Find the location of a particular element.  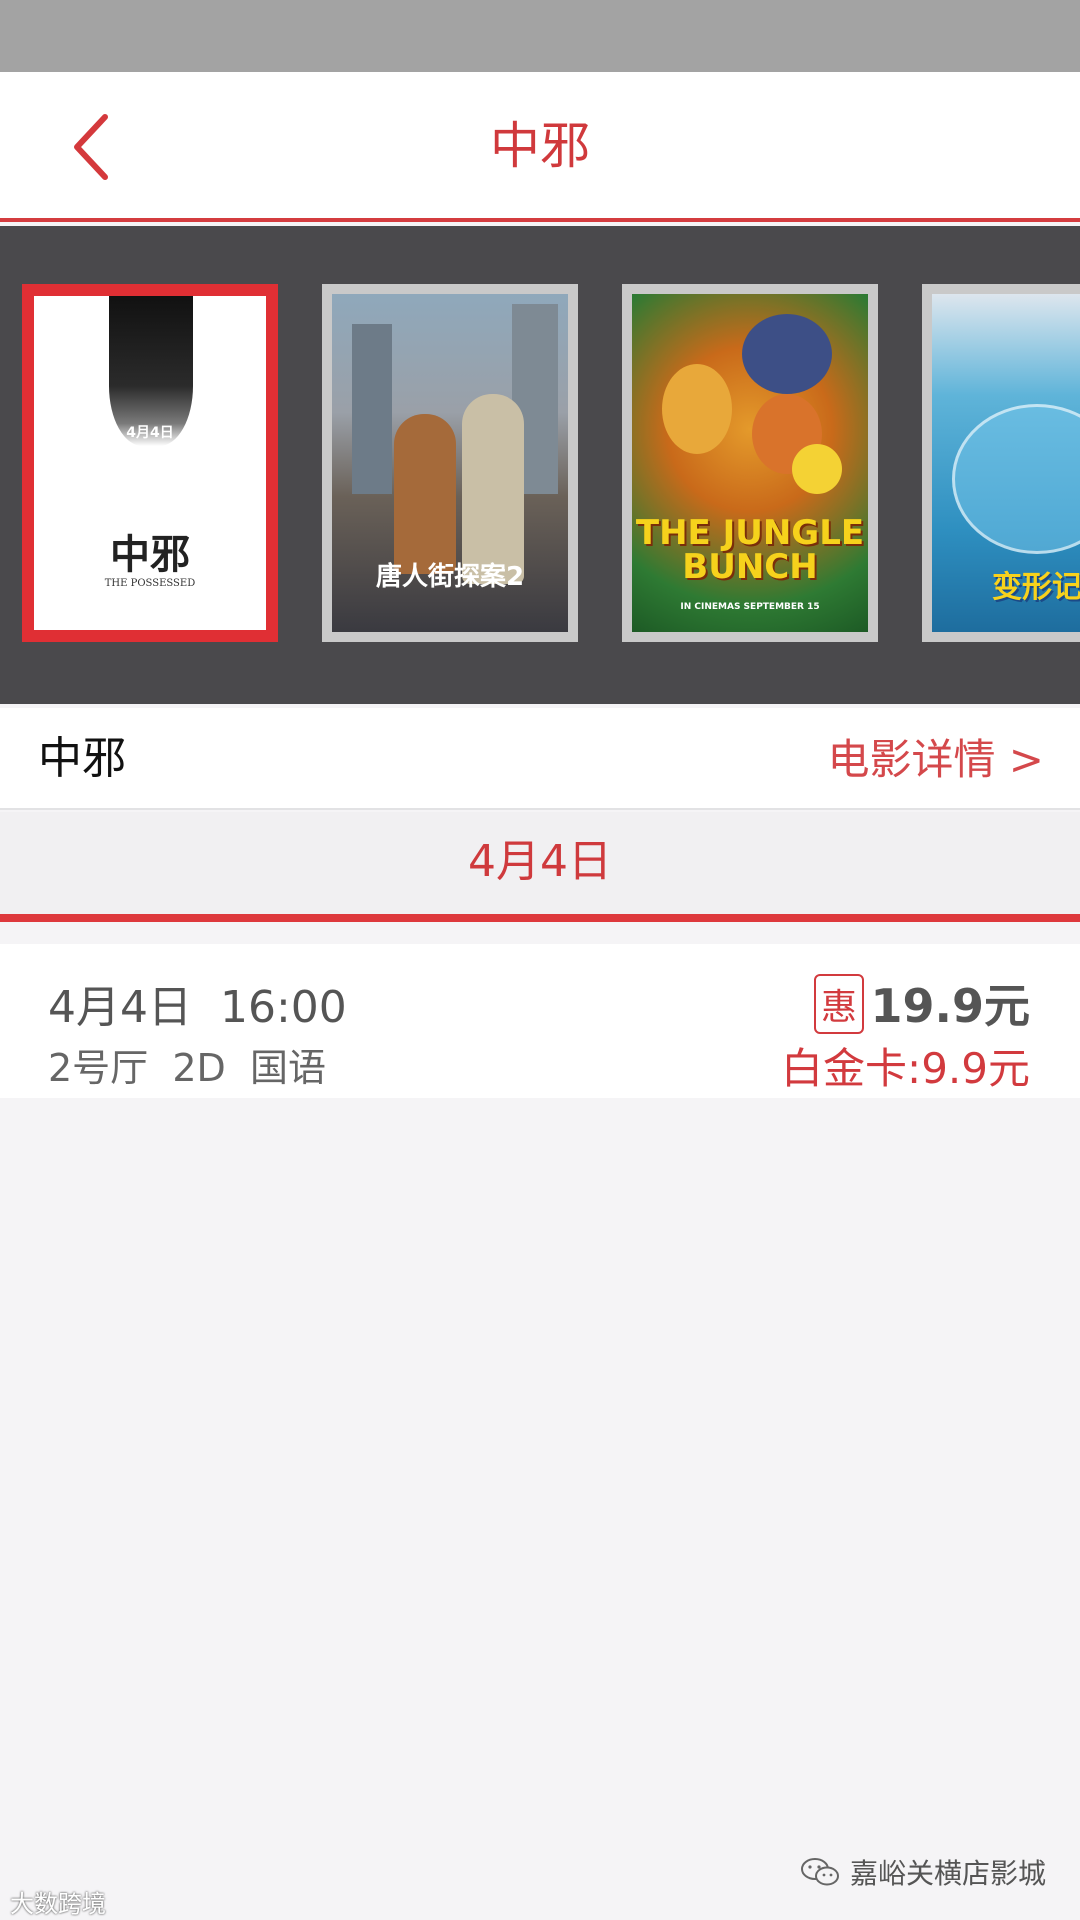

poster-title: 变形记 is located at coordinates (1036, 587).